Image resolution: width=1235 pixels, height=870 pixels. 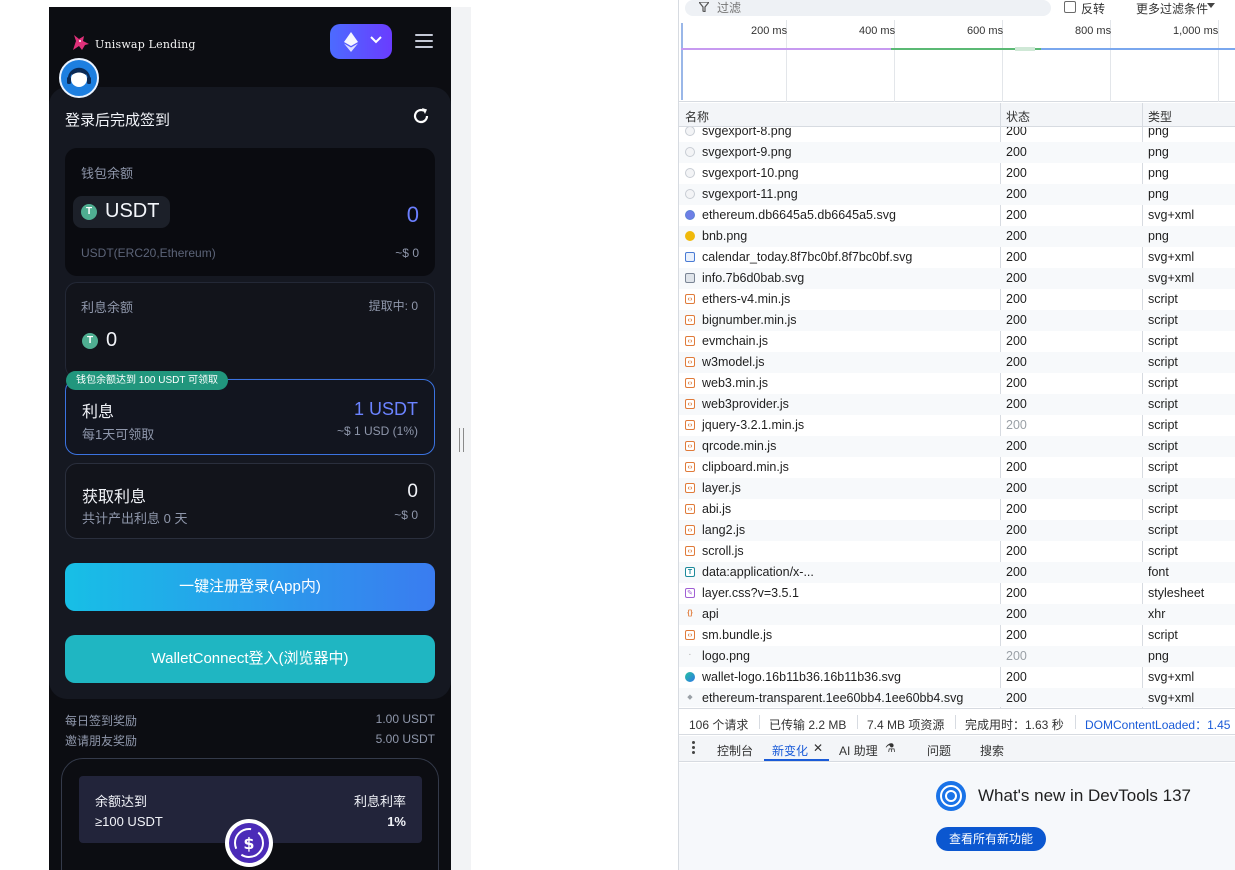 What do you see at coordinates (957, 635) in the screenshot?
I see `request-row: ‹› sm.bundle.js 200 script` at bounding box center [957, 635].